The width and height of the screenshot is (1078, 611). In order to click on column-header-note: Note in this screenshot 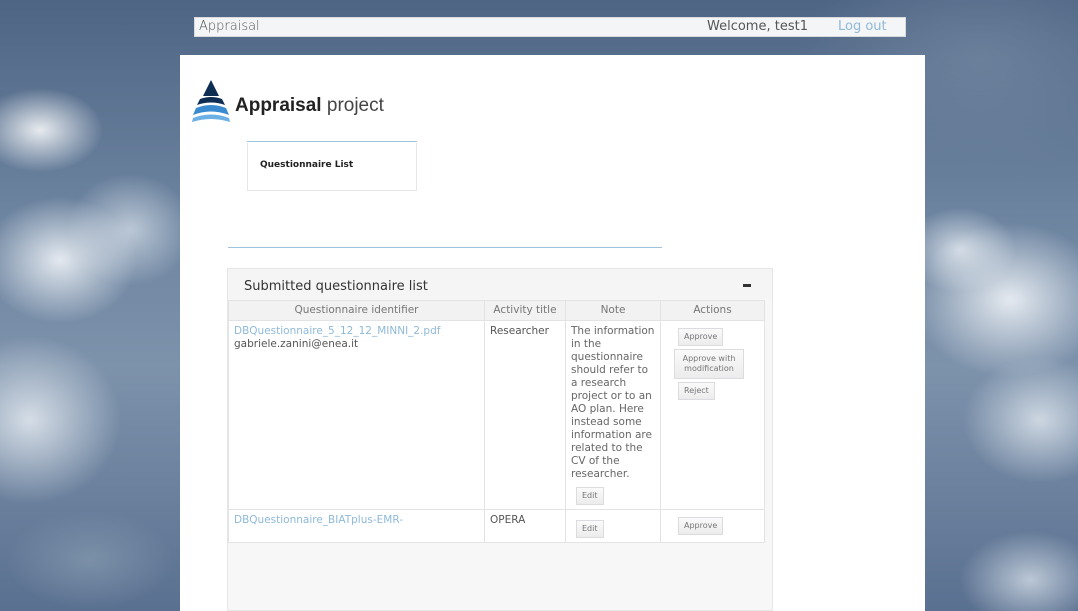, I will do `click(613, 310)`.